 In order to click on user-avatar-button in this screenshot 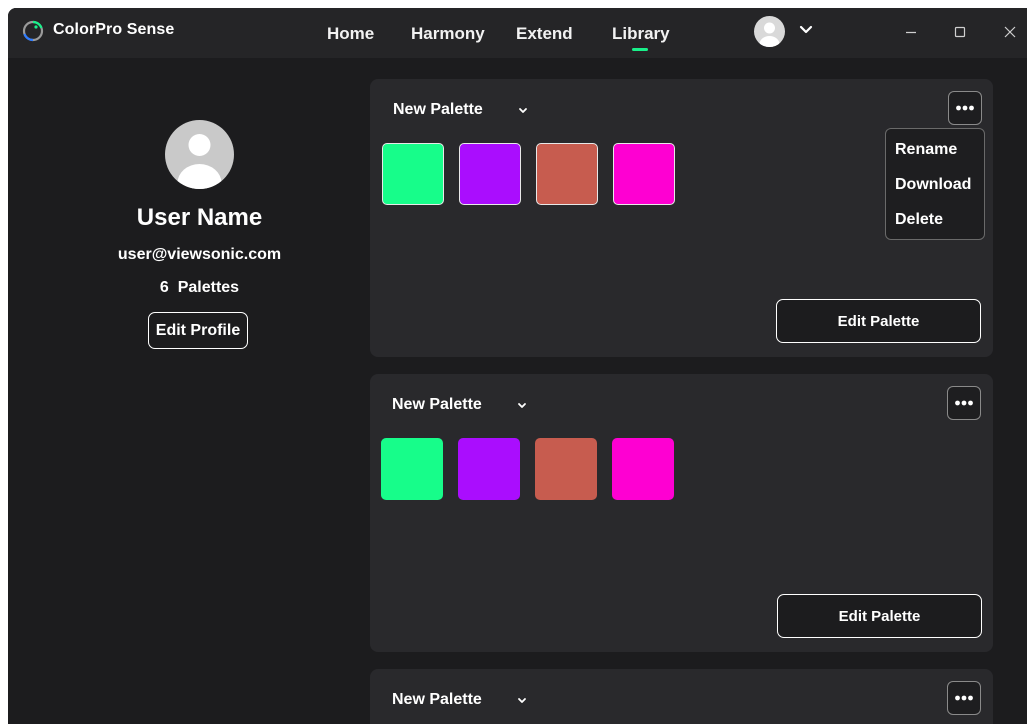, I will do `click(769, 31)`.